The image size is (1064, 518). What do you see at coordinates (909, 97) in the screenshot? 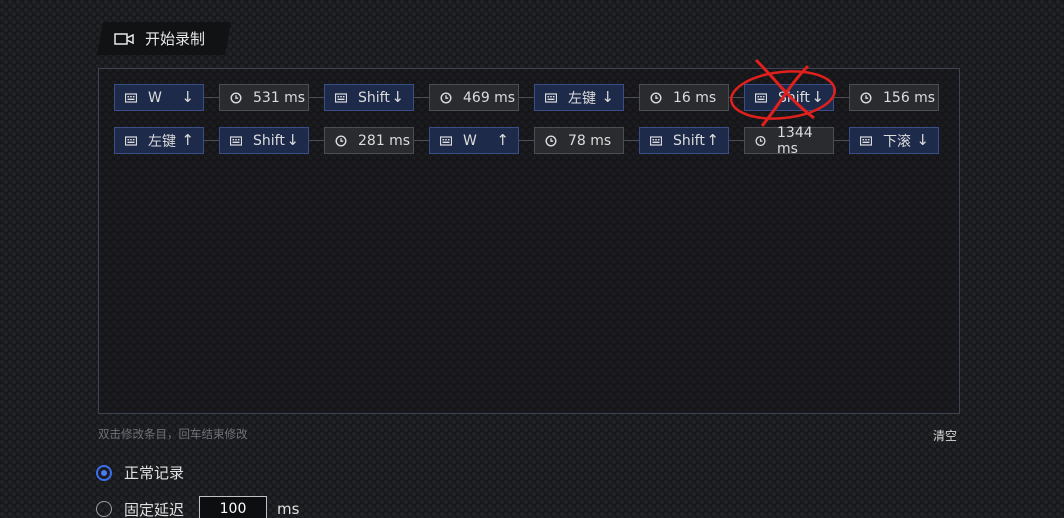
I see `delay-value: 156 ms` at bounding box center [909, 97].